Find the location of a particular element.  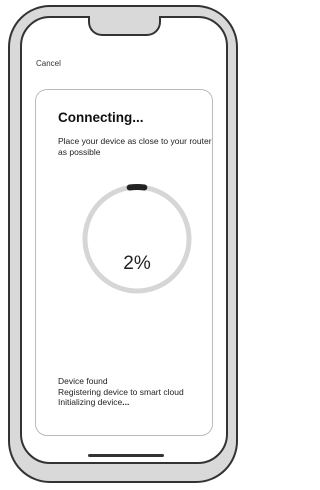

progress-ring is located at coordinates (137, 239).